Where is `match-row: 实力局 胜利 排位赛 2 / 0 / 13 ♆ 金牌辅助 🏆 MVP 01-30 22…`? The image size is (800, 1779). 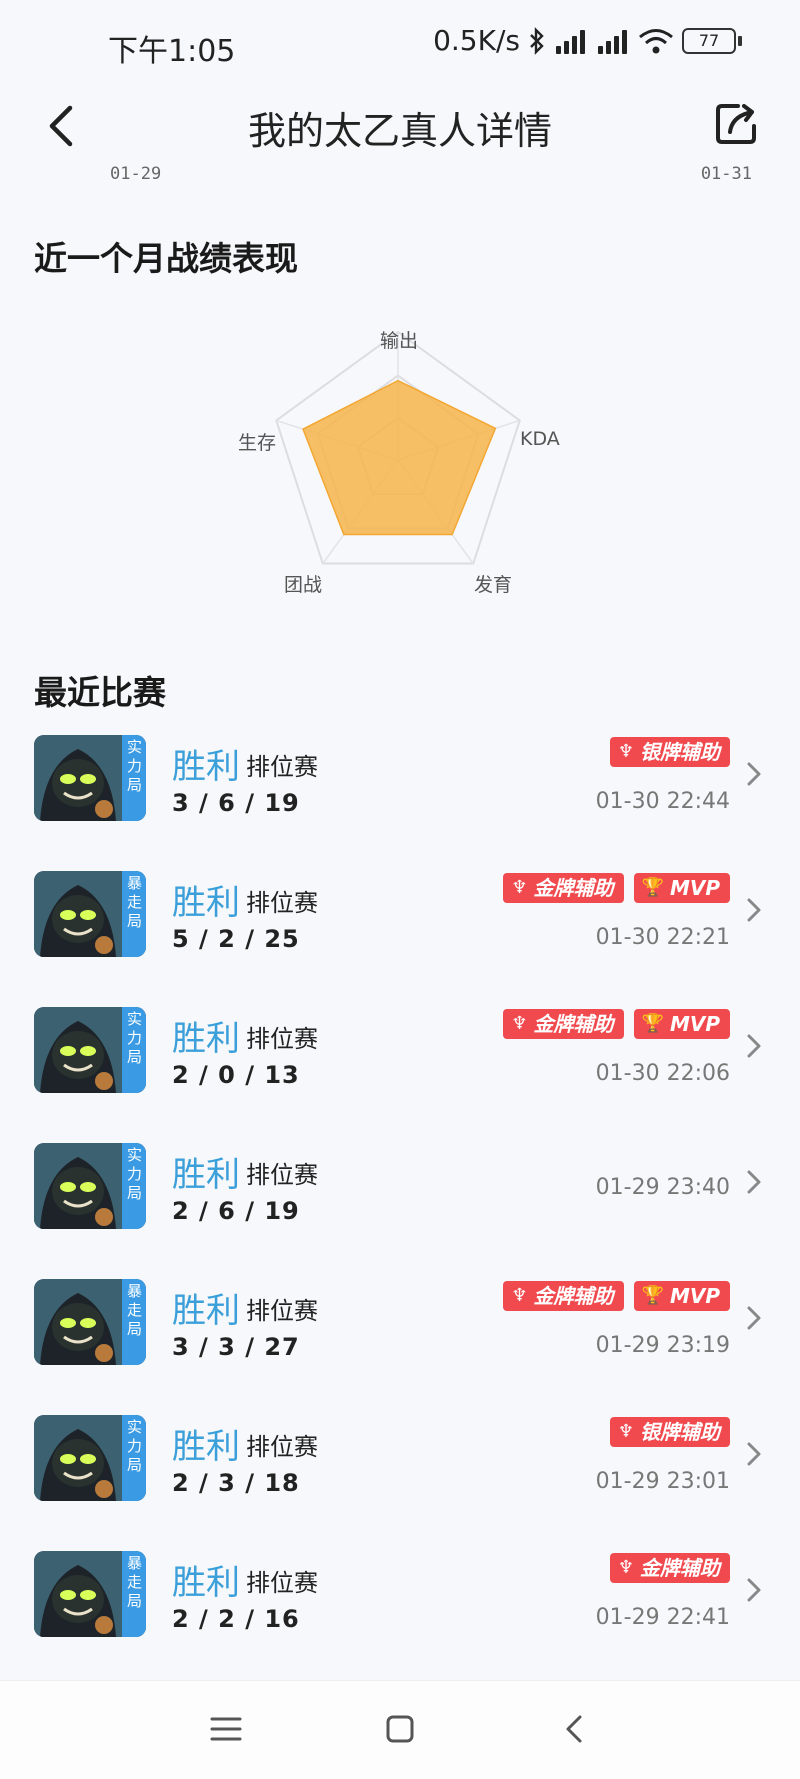
match-row: 实力局 胜利 排位赛 2 / 0 / 13 ♆ 金牌辅助 🏆 MVP 01-30 22… is located at coordinates (400, 1067).